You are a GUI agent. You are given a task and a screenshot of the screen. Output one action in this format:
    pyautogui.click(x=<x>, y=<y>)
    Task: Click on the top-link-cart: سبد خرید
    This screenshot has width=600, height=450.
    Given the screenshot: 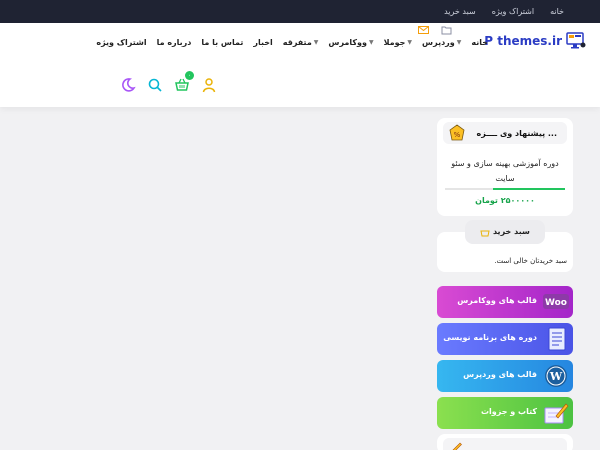 What is the action you would take?
    pyautogui.click(x=460, y=11)
    